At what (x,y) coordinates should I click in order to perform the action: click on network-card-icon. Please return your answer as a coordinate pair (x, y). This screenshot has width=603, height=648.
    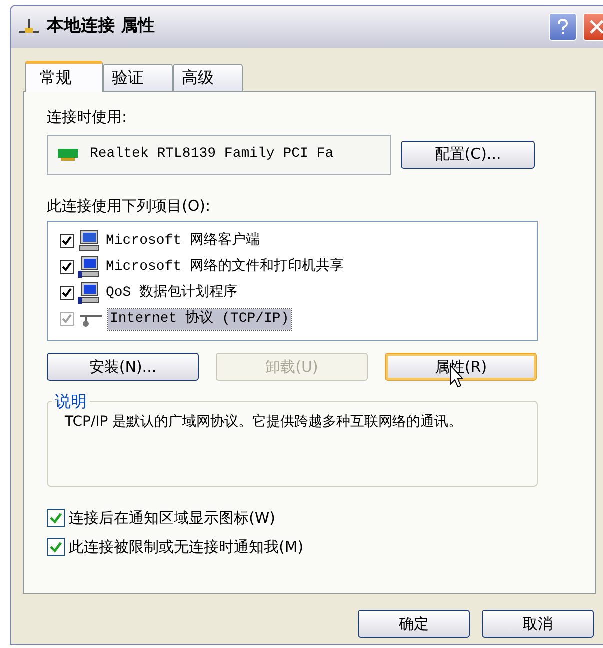
    Looking at the image, I should click on (69, 155).